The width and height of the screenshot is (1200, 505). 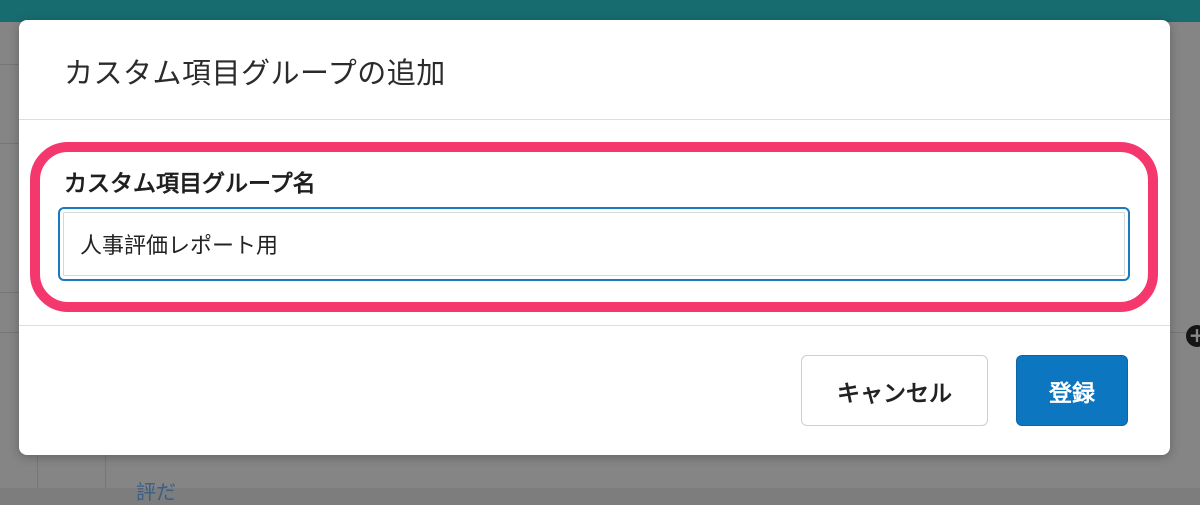 What do you see at coordinates (190, 184) in the screenshot?
I see `group-name-label: カスタム項目グループ名` at bounding box center [190, 184].